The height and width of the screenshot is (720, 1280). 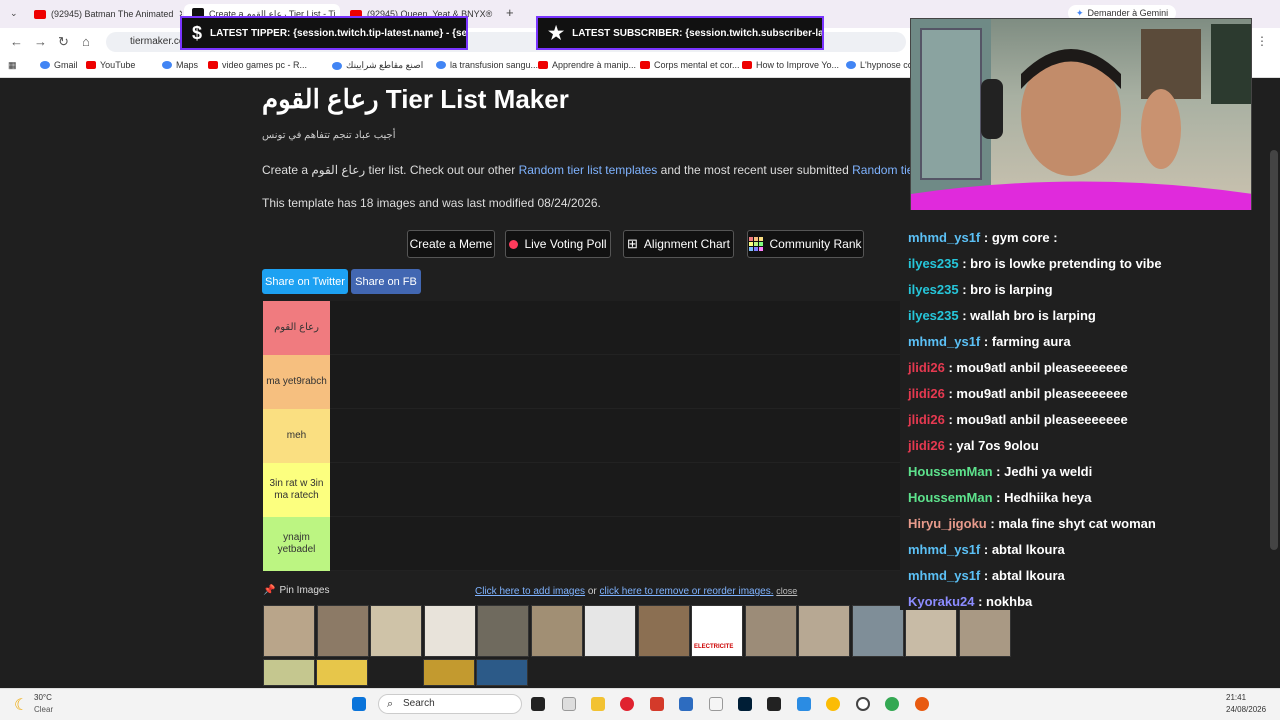 I want to click on chrome-icon, so click(x=833, y=704).